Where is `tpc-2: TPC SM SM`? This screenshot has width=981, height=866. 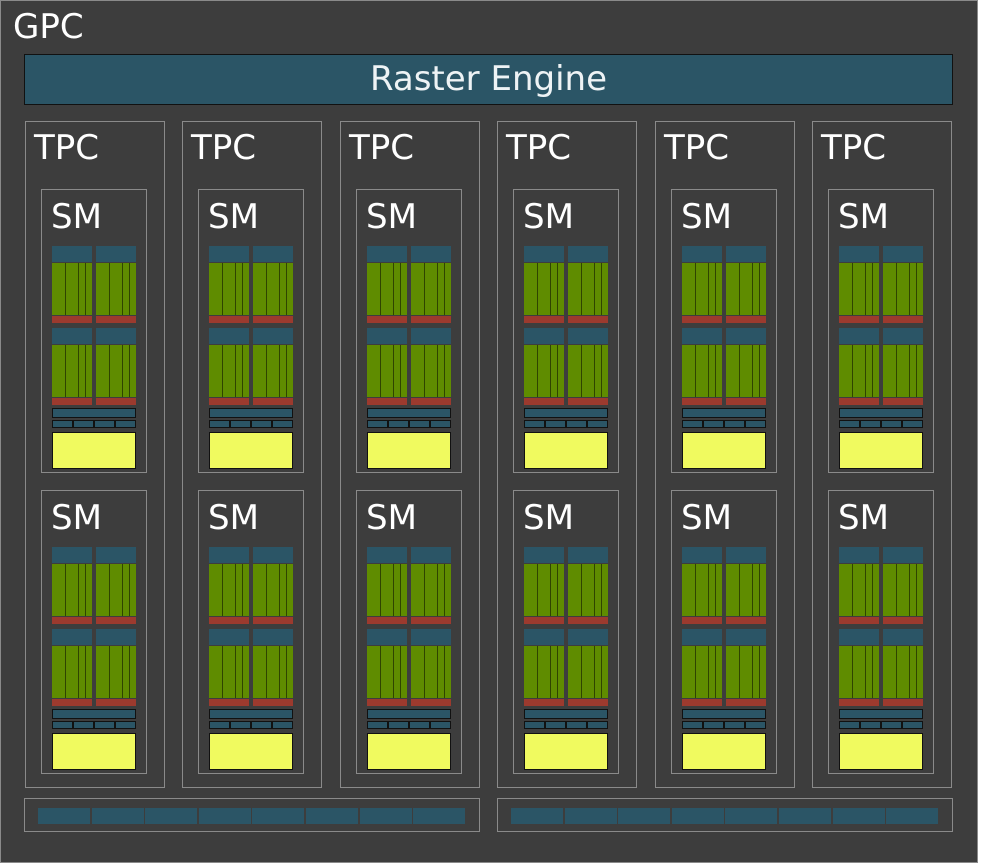 tpc-2: TPC SM SM is located at coordinates (252, 454).